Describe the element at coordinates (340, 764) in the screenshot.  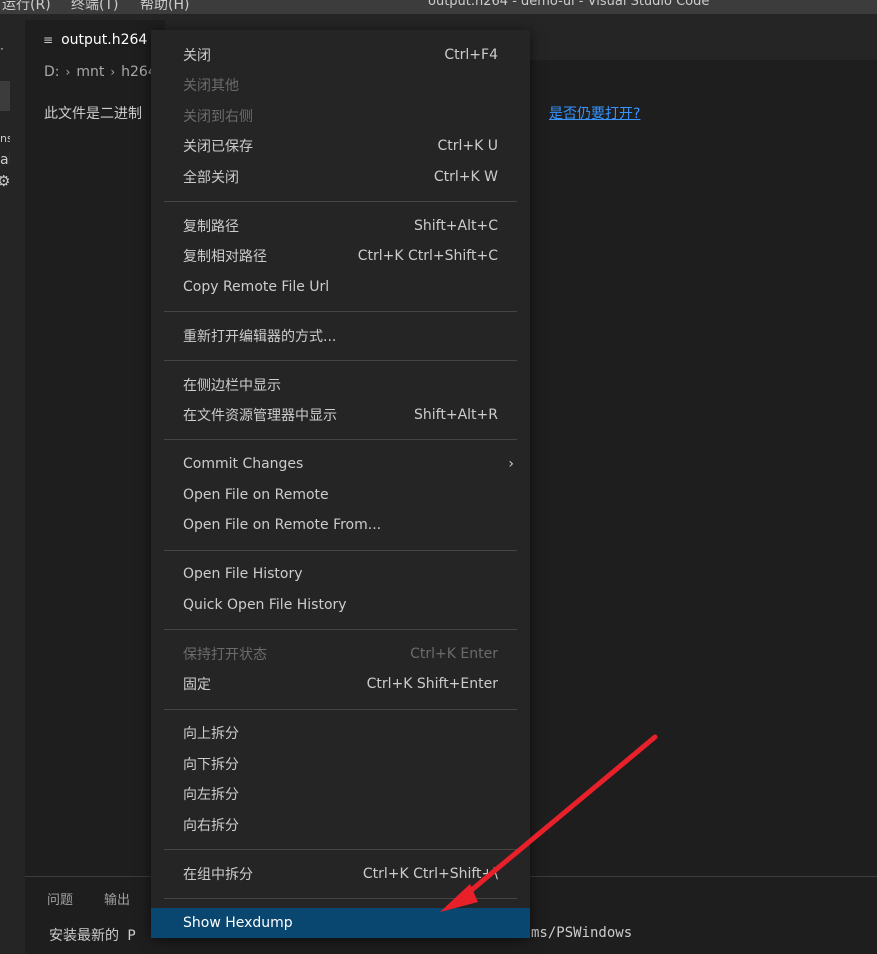
I see `menu-item-split-down: 向下拆分` at that location.